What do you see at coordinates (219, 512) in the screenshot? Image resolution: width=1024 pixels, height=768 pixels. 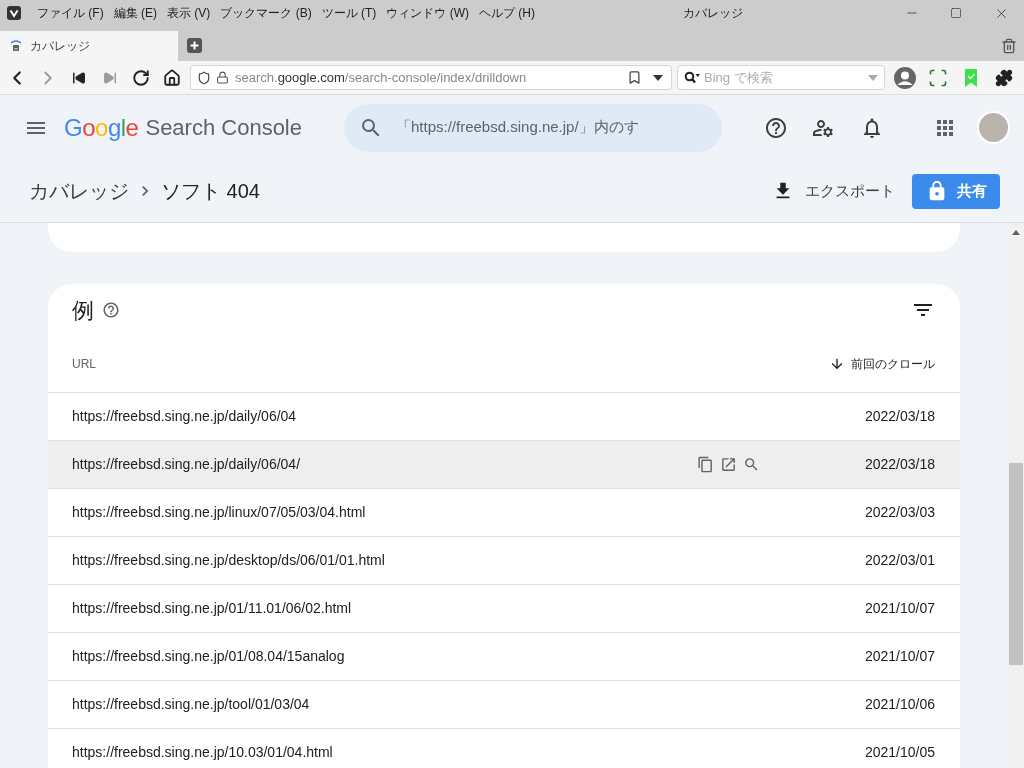 I see `url-cell-text: https://freebsd.sing.ne.jp/linux/07/05/03/04.html` at bounding box center [219, 512].